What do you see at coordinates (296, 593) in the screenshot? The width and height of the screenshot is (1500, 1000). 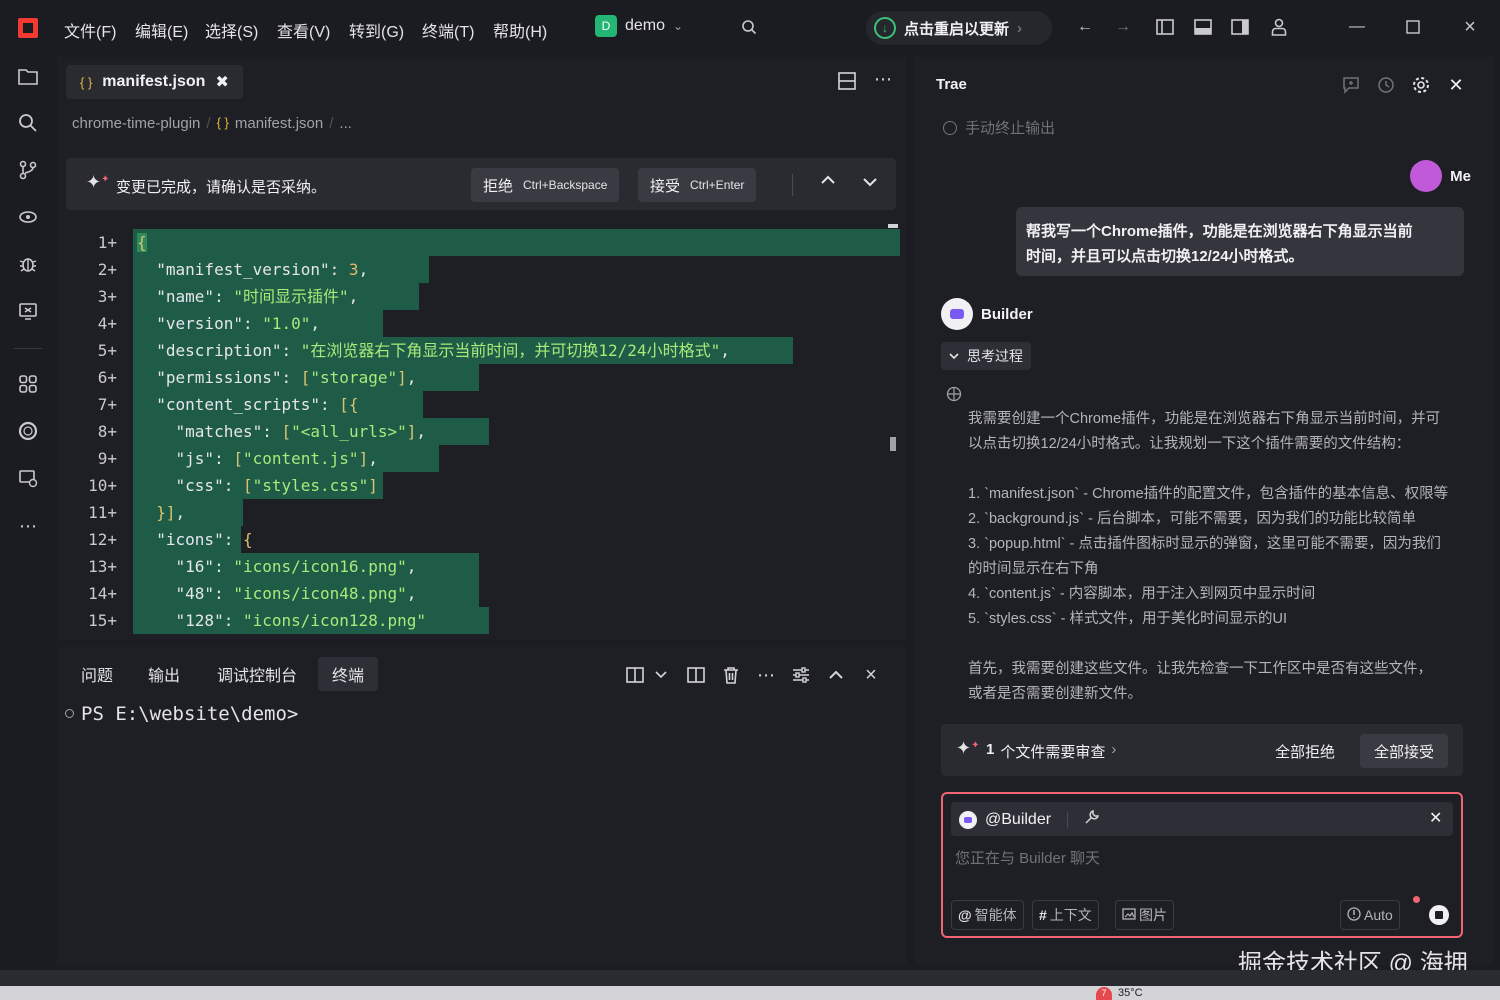 I see `code-text: "48": "icons/icon48.png",` at bounding box center [296, 593].